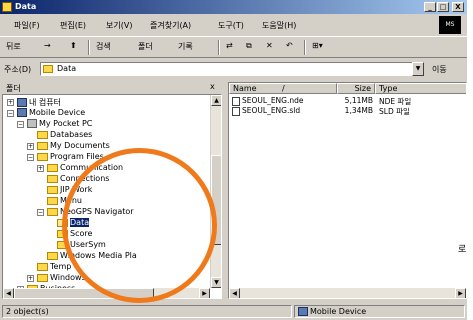  Describe the element at coordinates (216, 282) in the screenshot. I see `scroll-down-arrow-icon: ▼` at that location.